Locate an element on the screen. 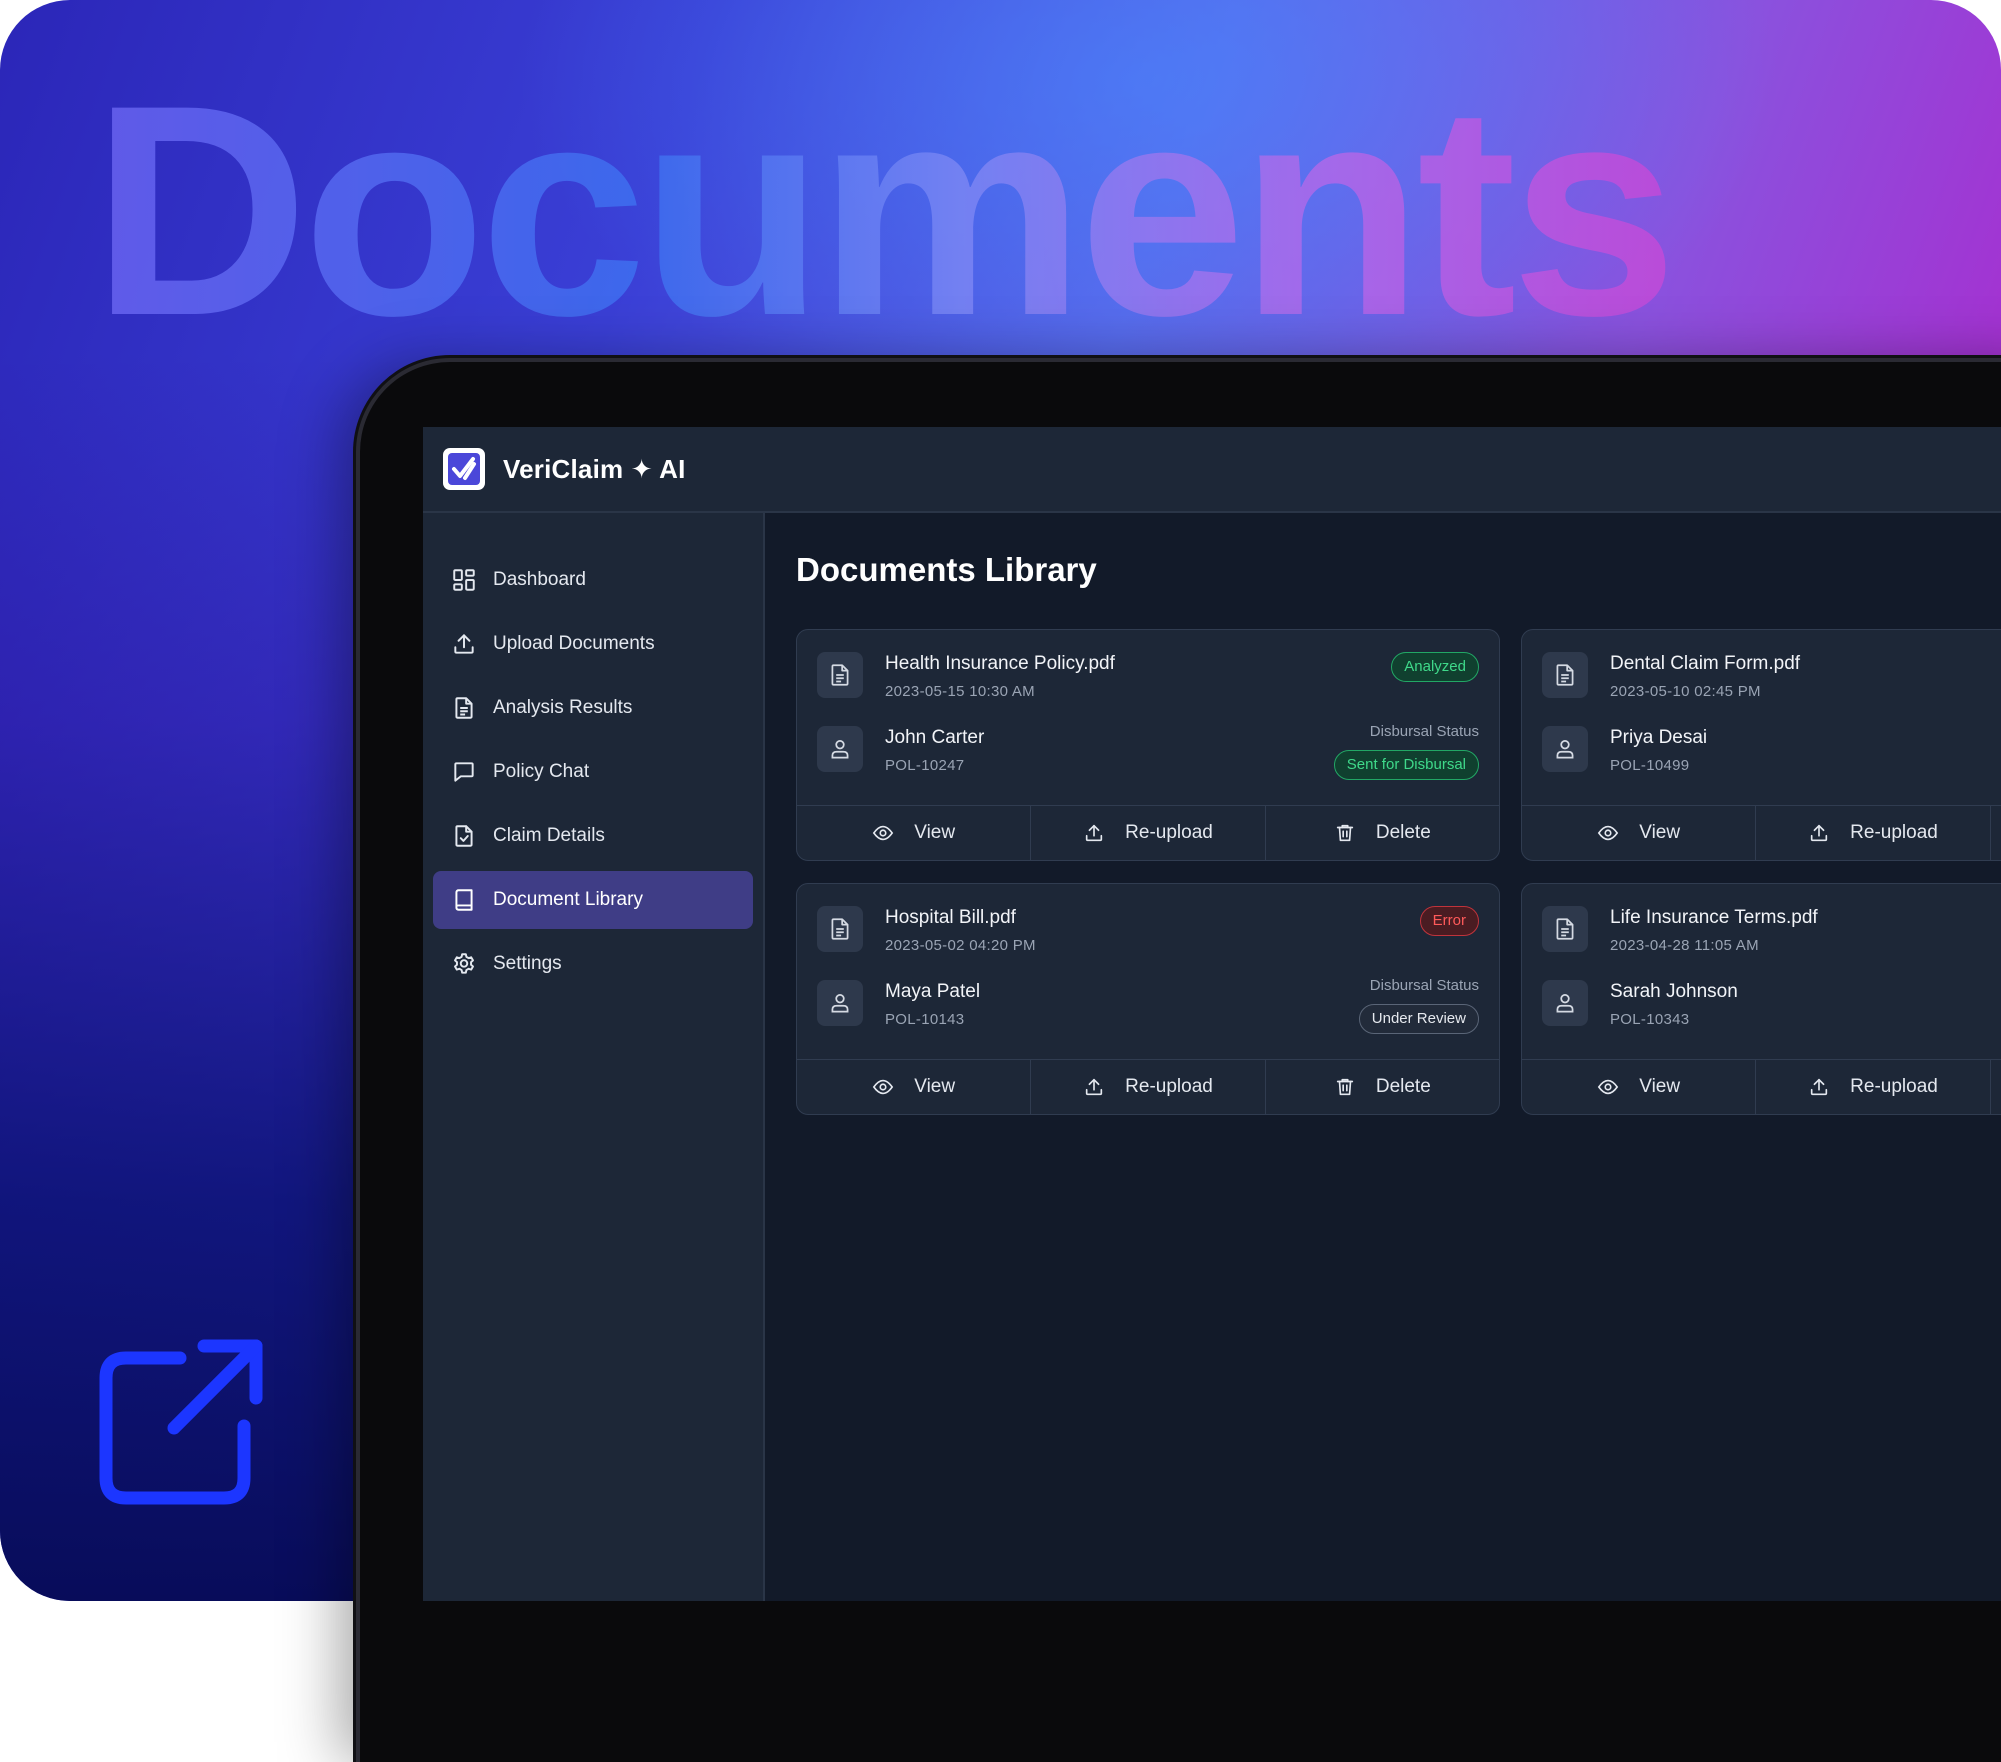 The height and width of the screenshot is (1762, 2001). trash-icon is located at coordinates (1345, 1087).